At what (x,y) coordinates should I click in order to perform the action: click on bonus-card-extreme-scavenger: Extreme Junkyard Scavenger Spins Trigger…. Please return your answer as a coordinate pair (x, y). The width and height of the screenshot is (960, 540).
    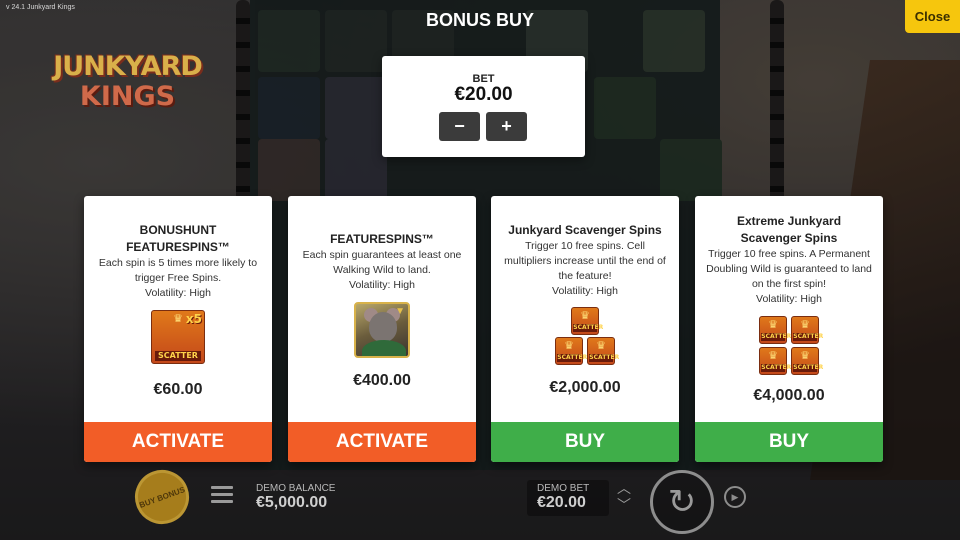
    Looking at the image, I should click on (789, 329).